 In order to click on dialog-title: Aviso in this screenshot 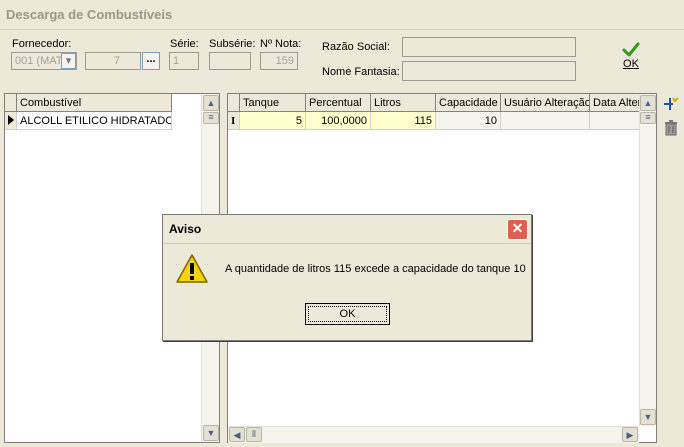, I will do `click(185, 229)`.